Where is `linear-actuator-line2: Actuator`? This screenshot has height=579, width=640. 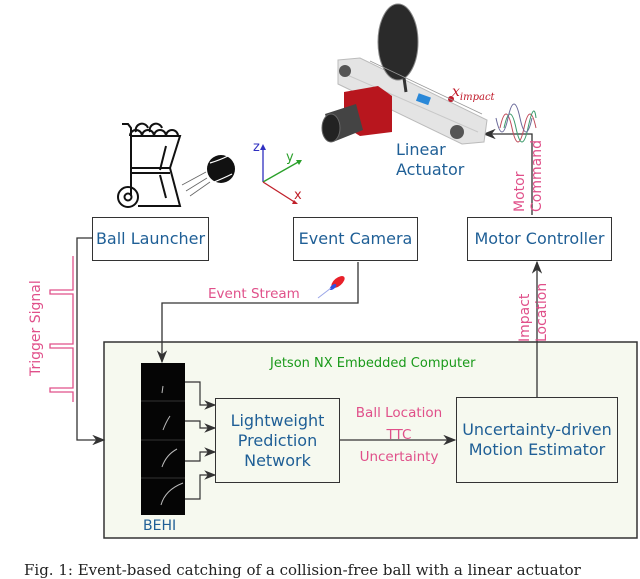
linear-actuator-line2: Actuator is located at coordinates (430, 169).